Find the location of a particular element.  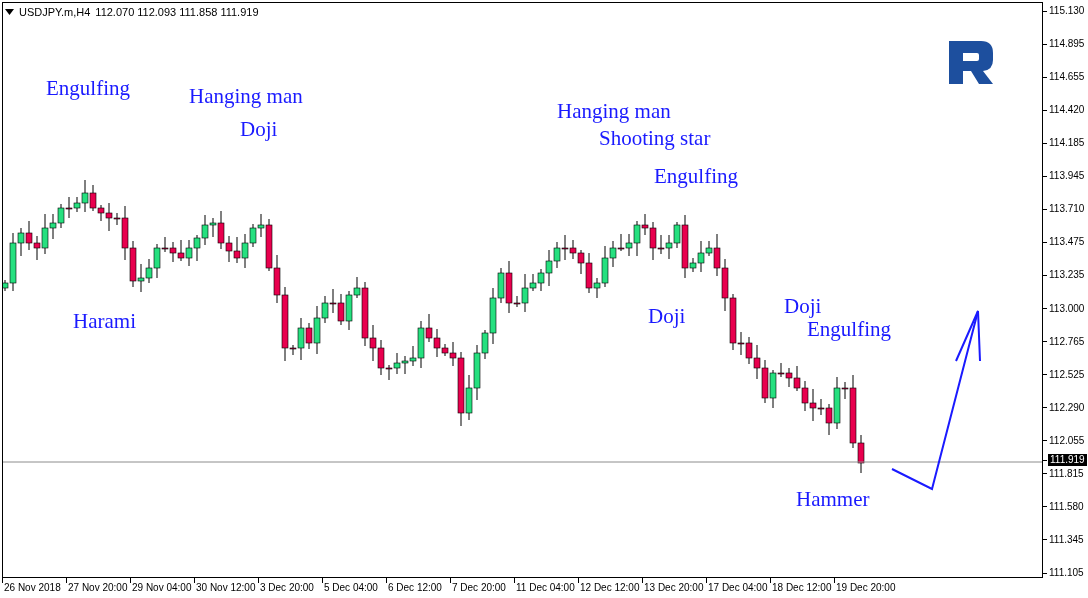

time-tick: 3 Dec 20:00 is located at coordinates (287, 588).